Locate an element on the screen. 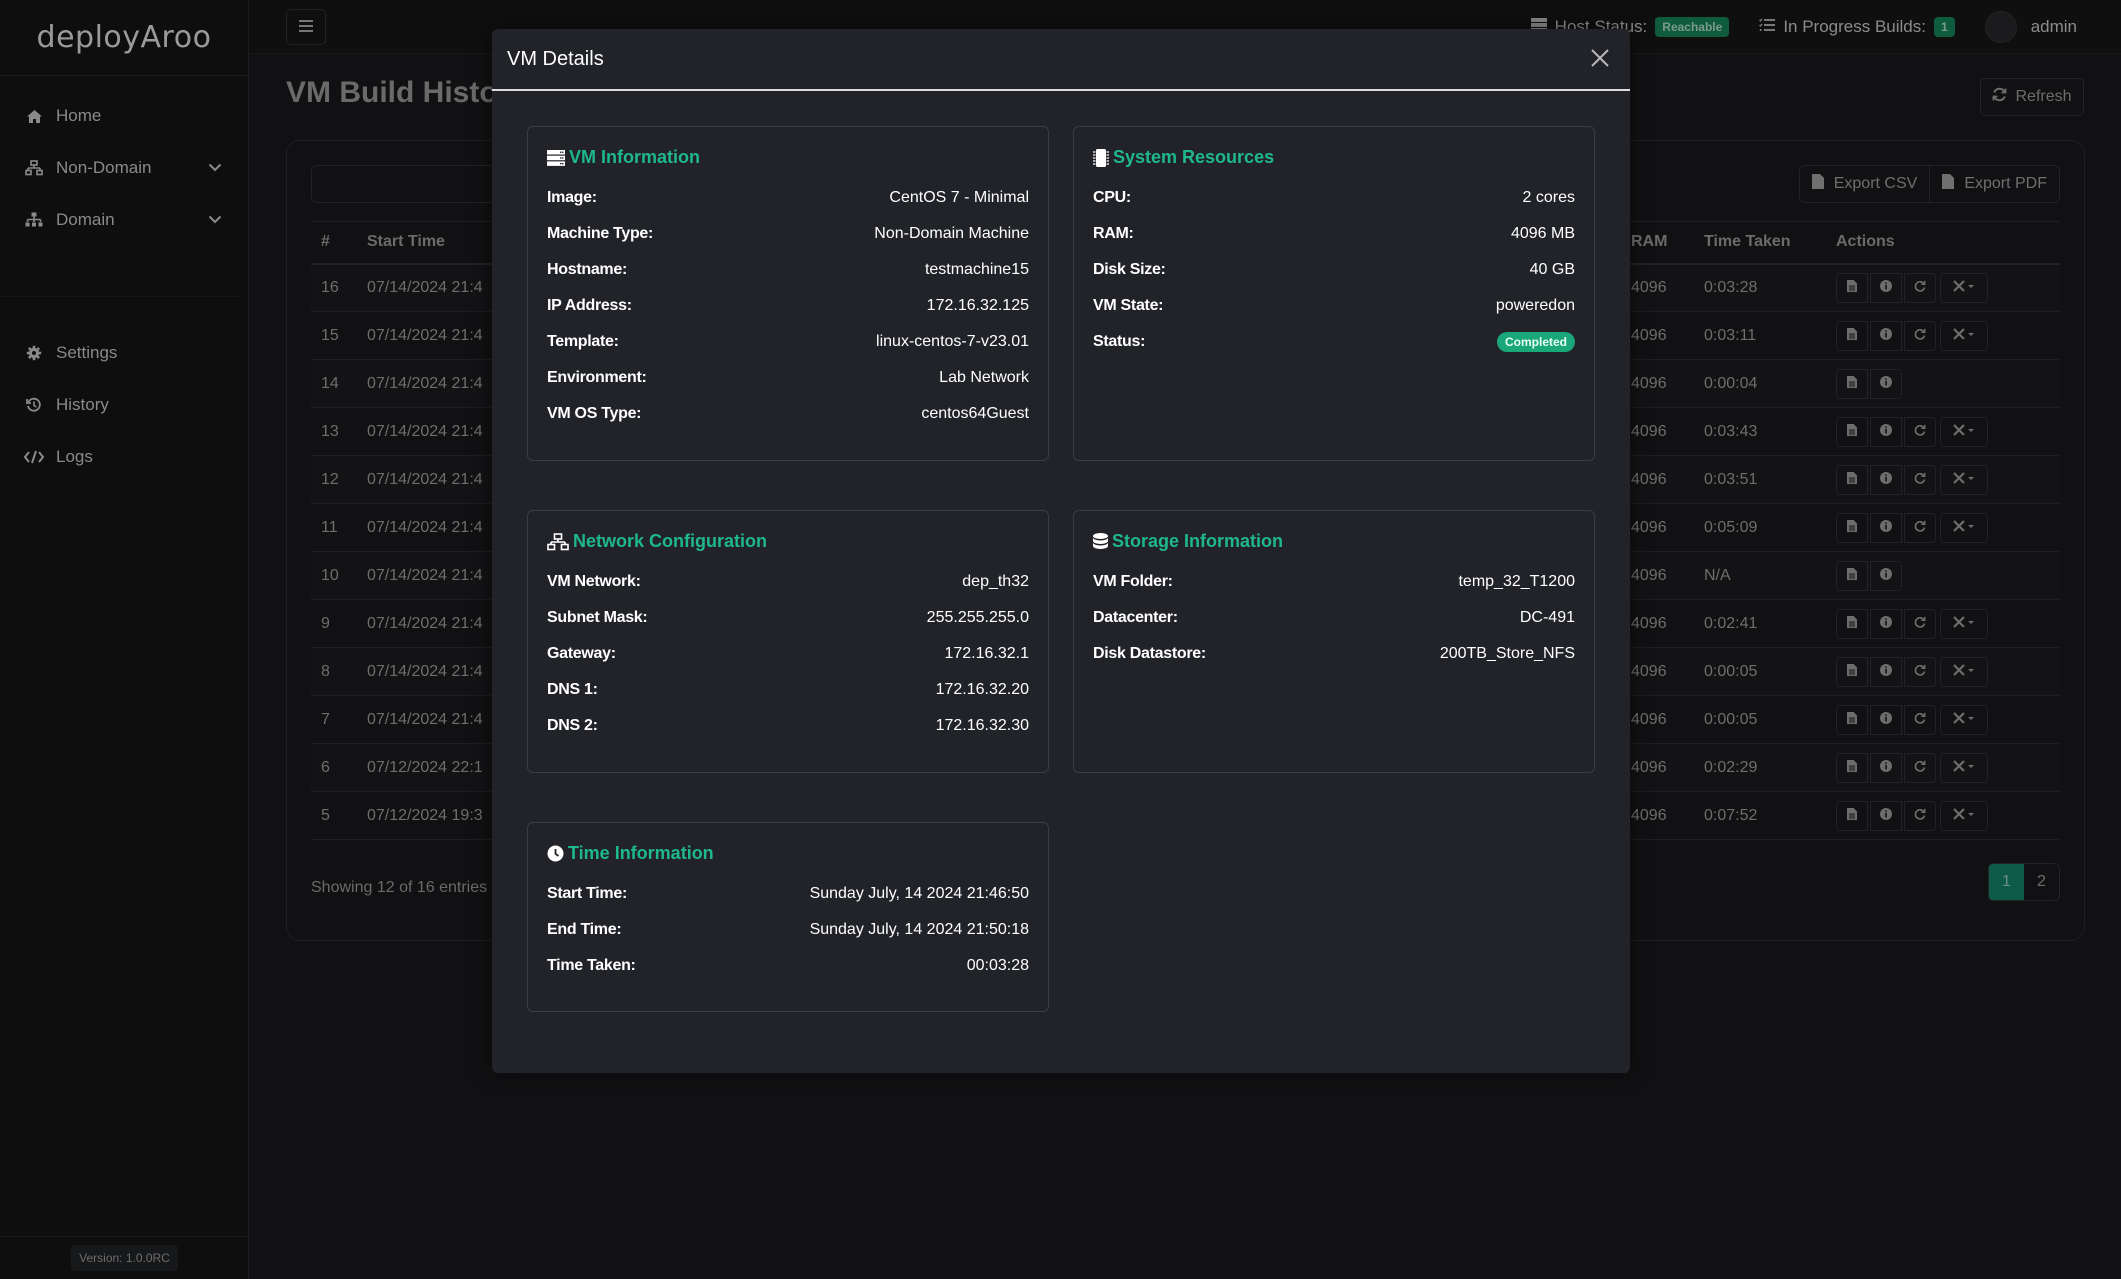 This screenshot has width=2121, height=1279. page-1-button: 1 is located at coordinates (2006, 882).